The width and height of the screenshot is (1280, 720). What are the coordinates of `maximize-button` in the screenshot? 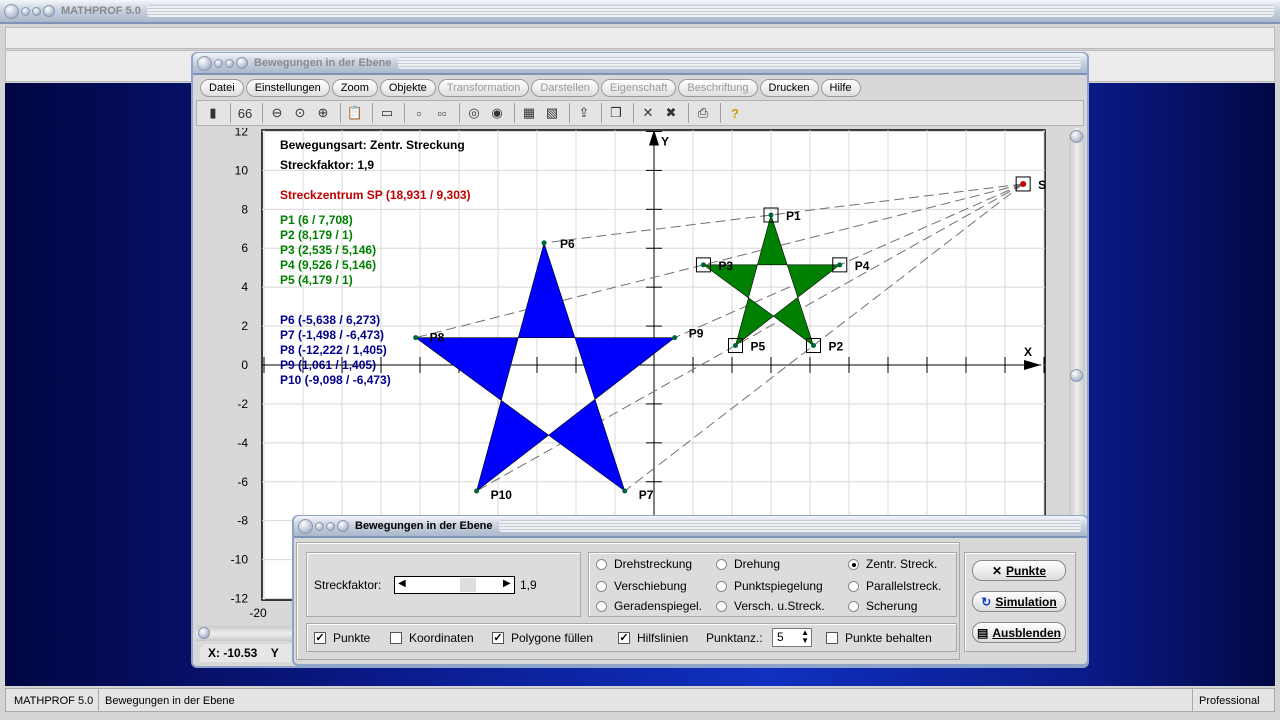 It's located at (36, 11).